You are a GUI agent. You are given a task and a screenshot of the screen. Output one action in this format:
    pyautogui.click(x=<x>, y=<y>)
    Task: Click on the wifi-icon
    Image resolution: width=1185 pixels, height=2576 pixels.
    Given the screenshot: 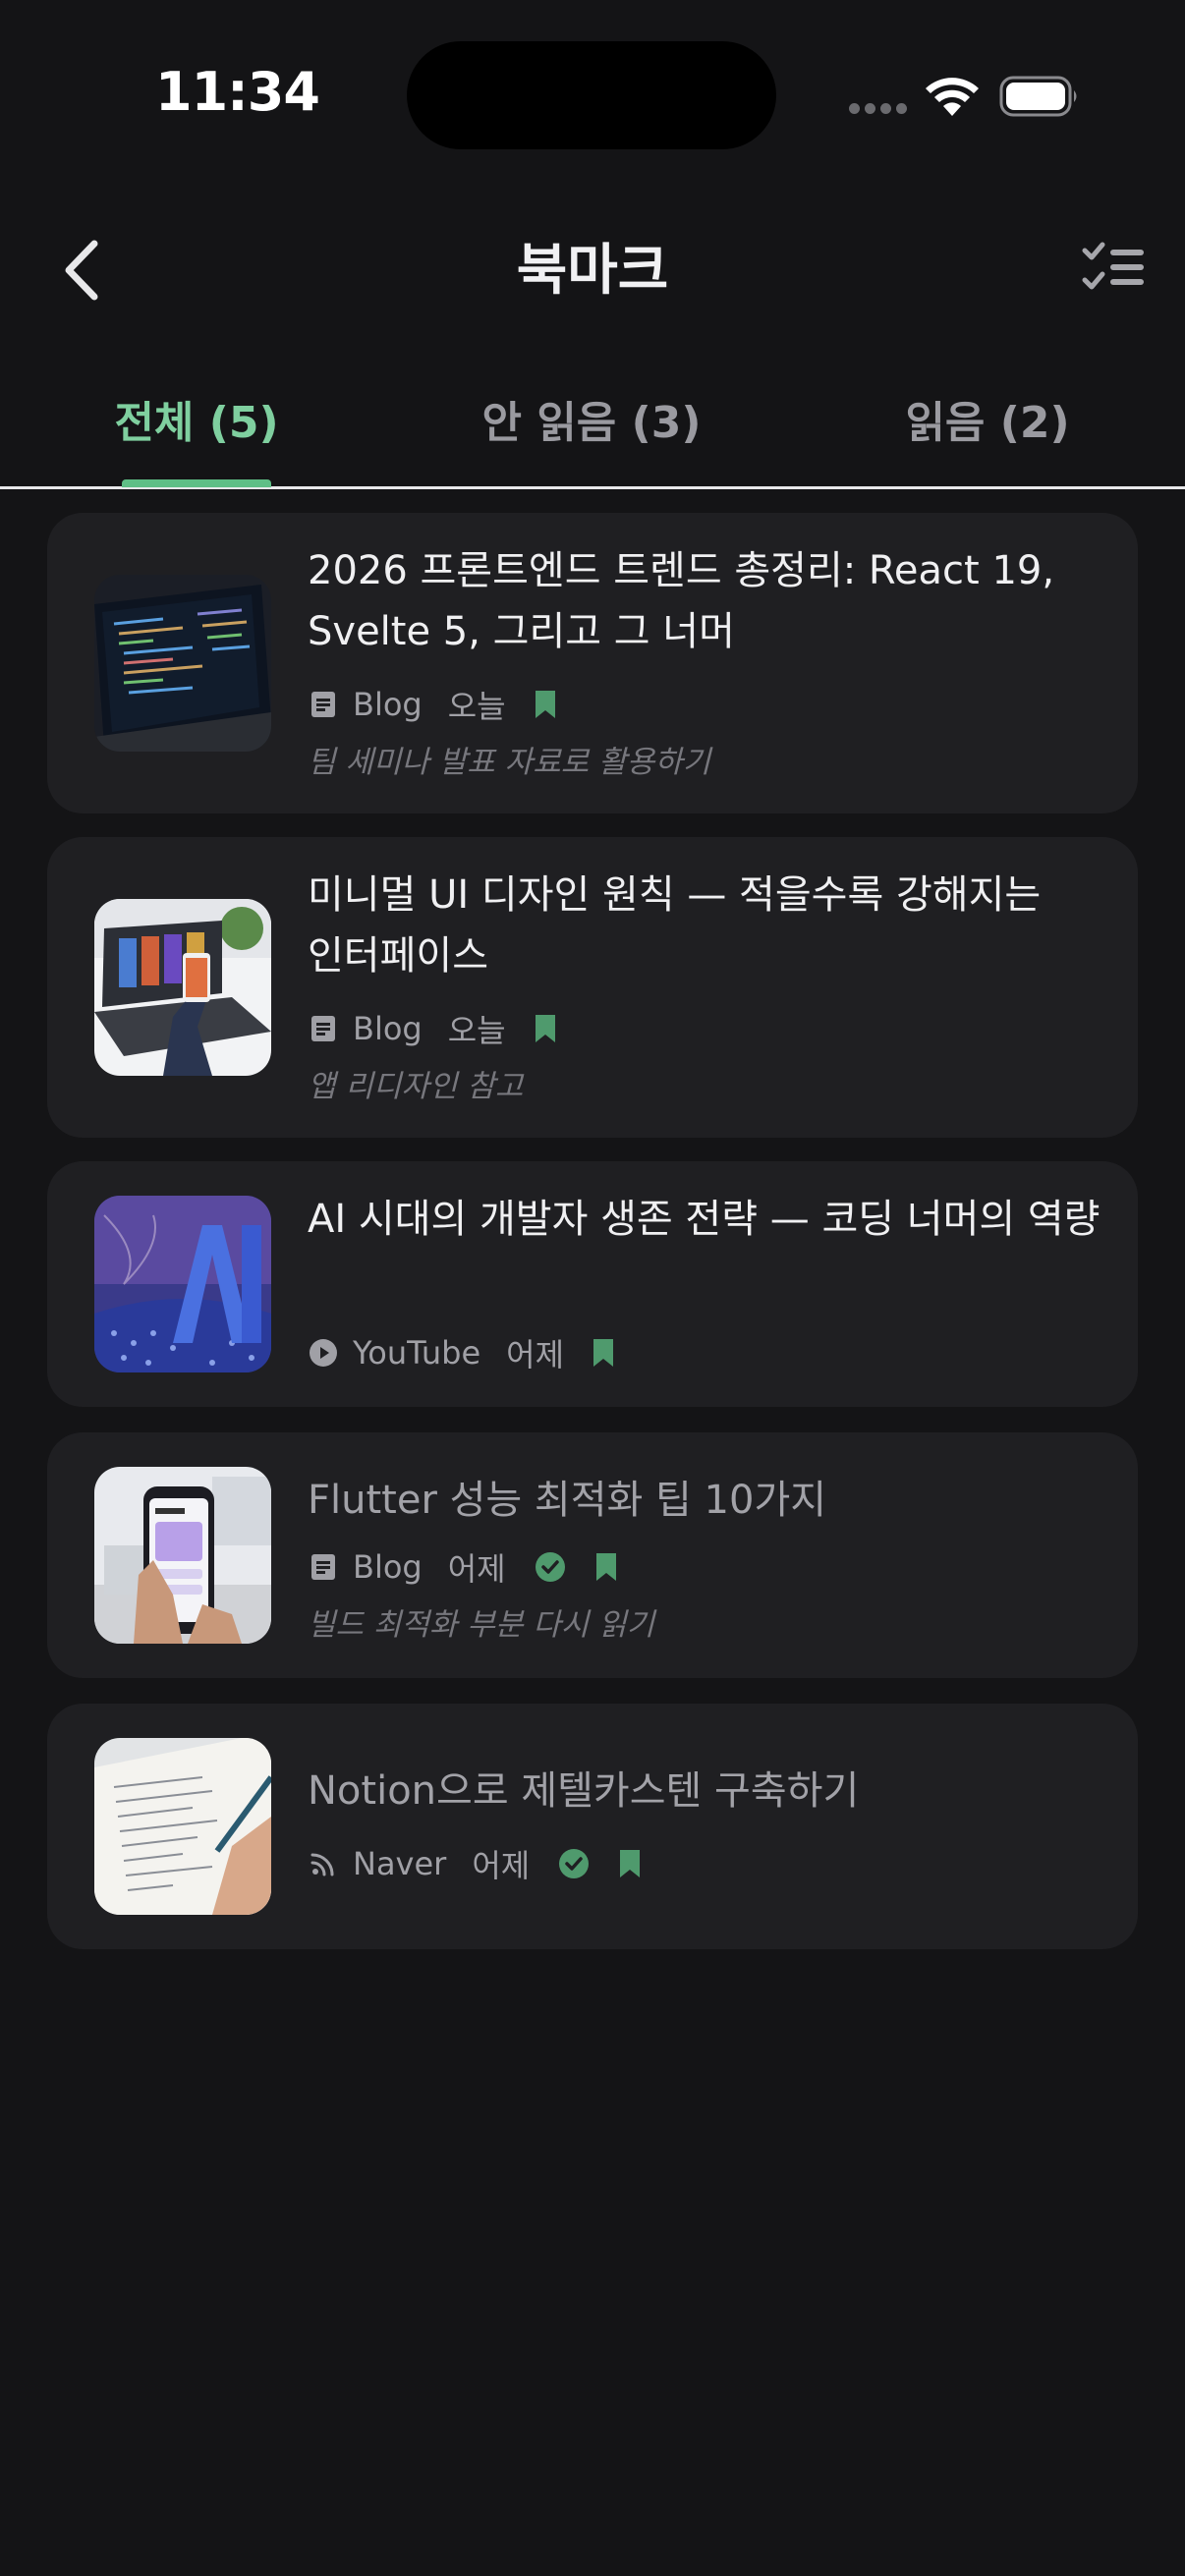 What is the action you would take?
    pyautogui.click(x=953, y=97)
    